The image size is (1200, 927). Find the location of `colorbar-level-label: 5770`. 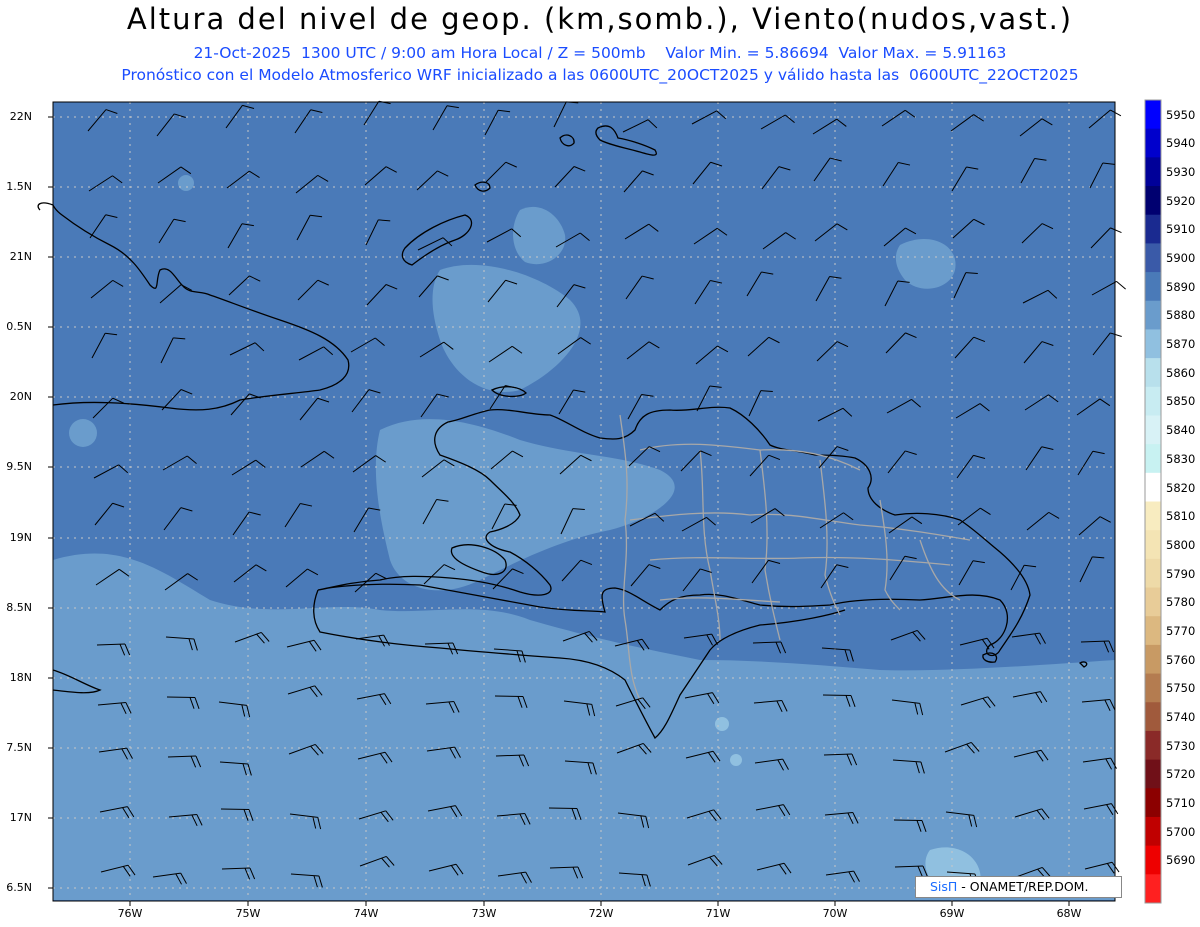

colorbar-level-label: 5770 is located at coordinates (1181, 630).